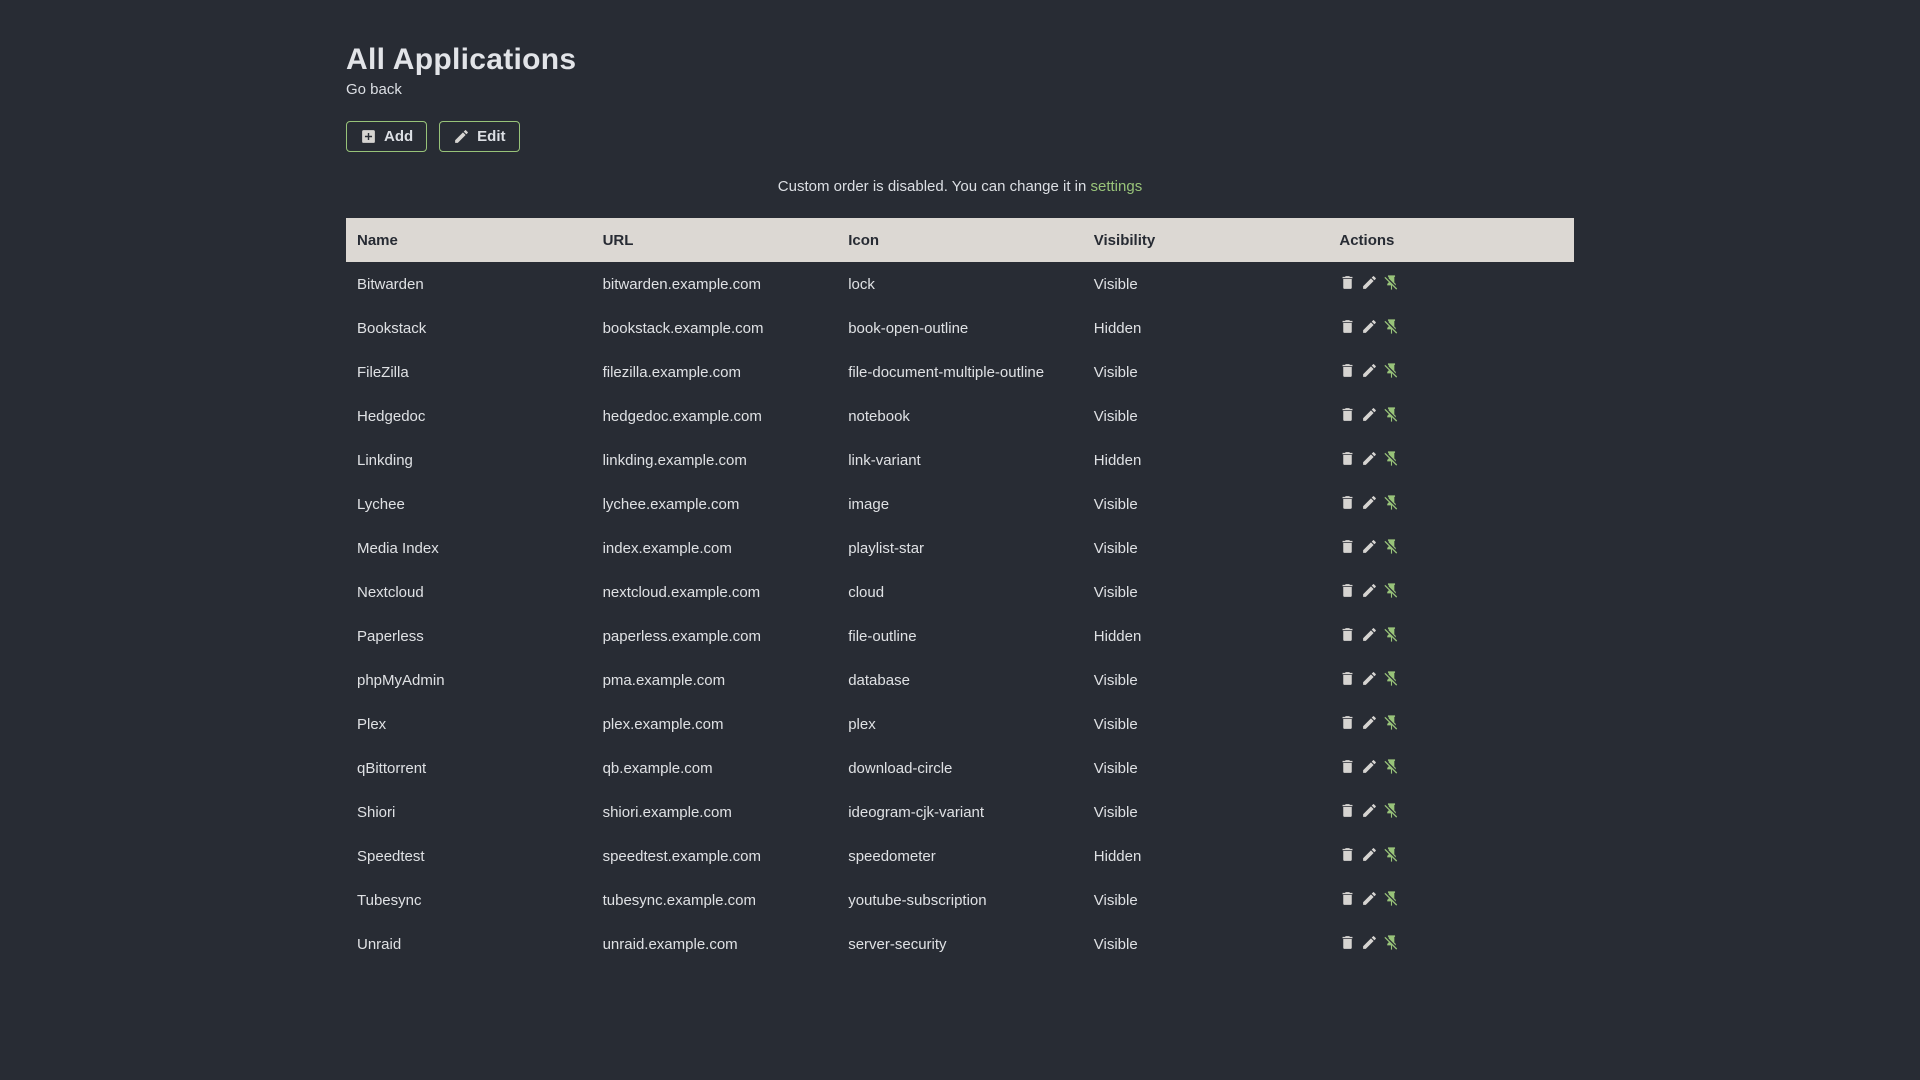 This screenshot has height=1080, width=1920. I want to click on column-header-icon: Icon, so click(960, 240).